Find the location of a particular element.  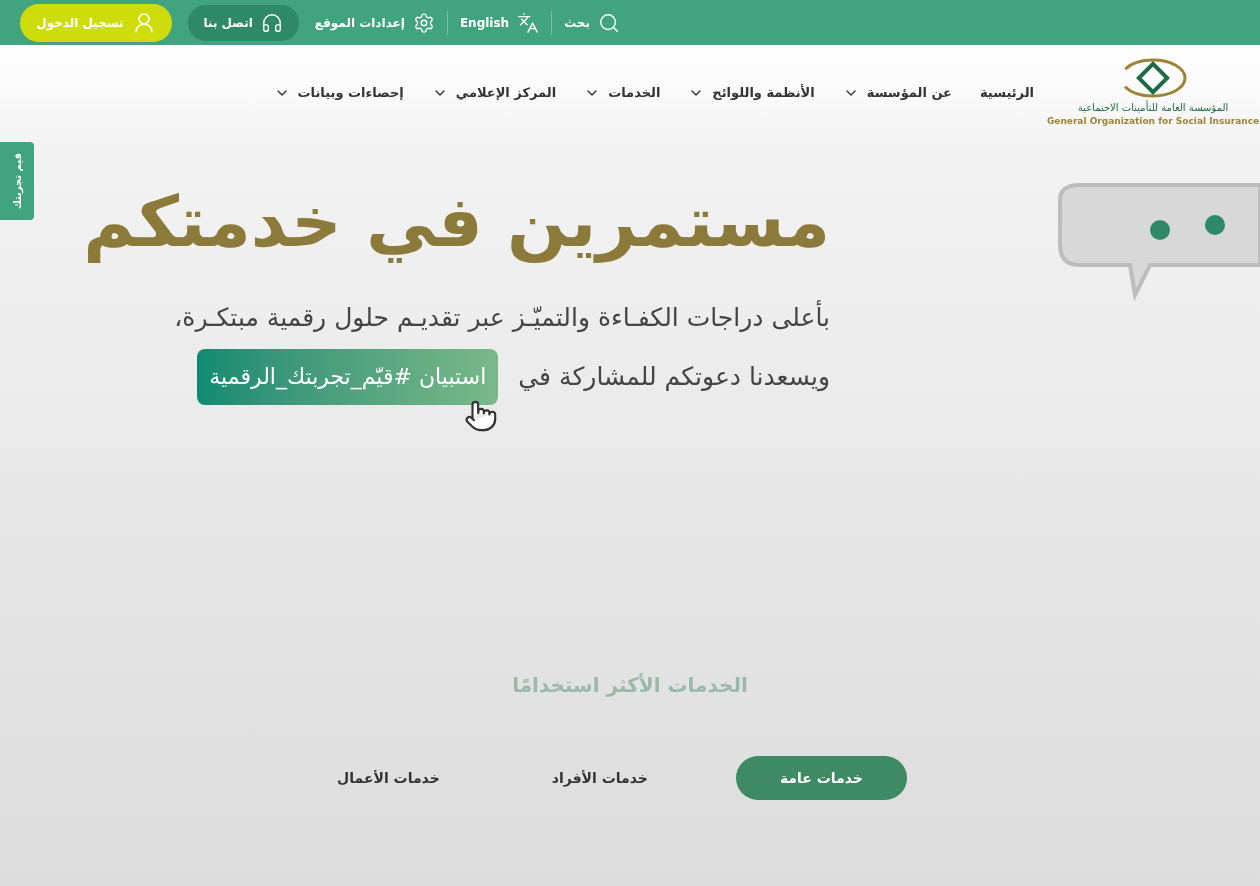

hand-pointer-icon is located at coordinates (481, 415).